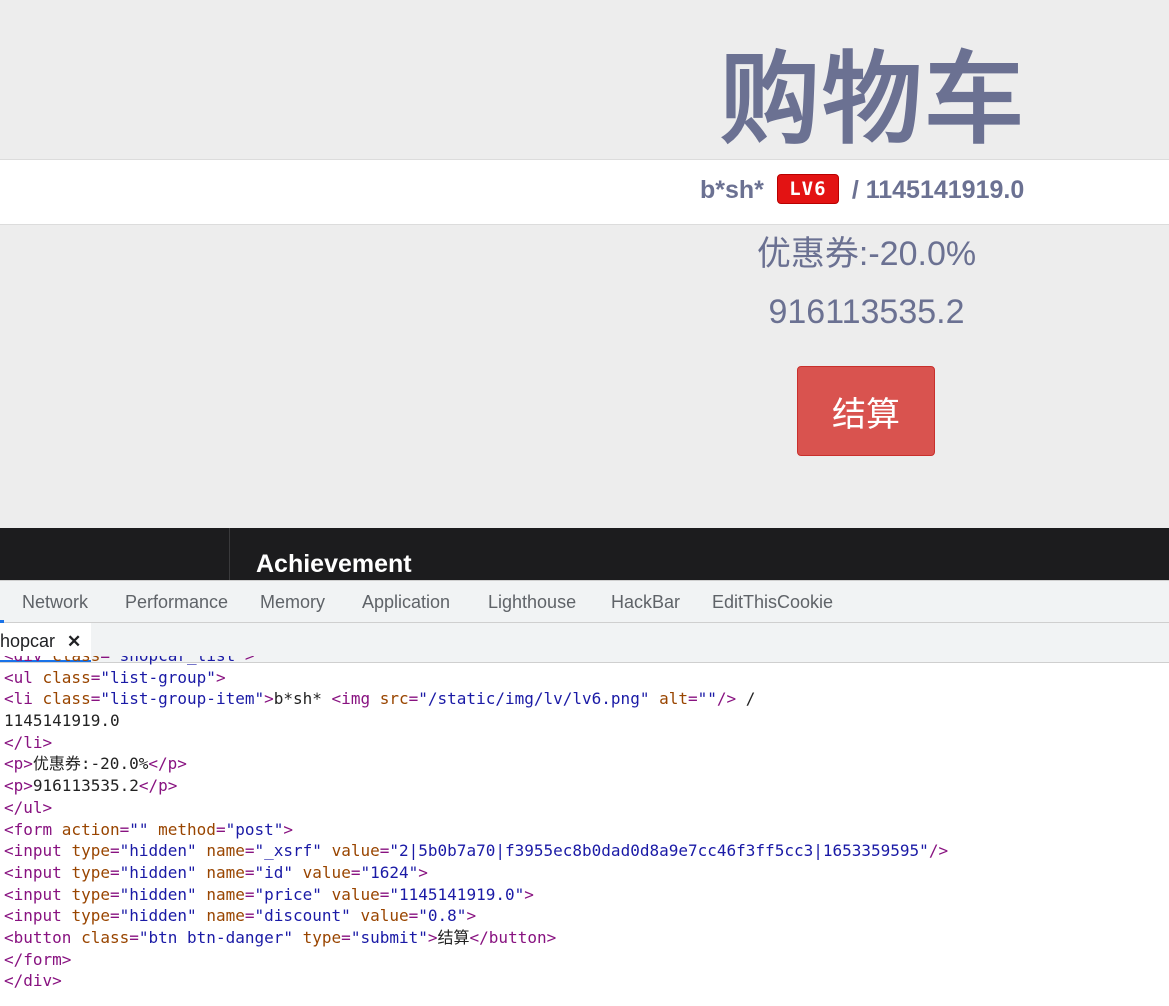 This screenshot has height=1006, width=1169. Describe the element at coordinates (28, 660) in the screenshot. I see `code-token: <div` at that location.